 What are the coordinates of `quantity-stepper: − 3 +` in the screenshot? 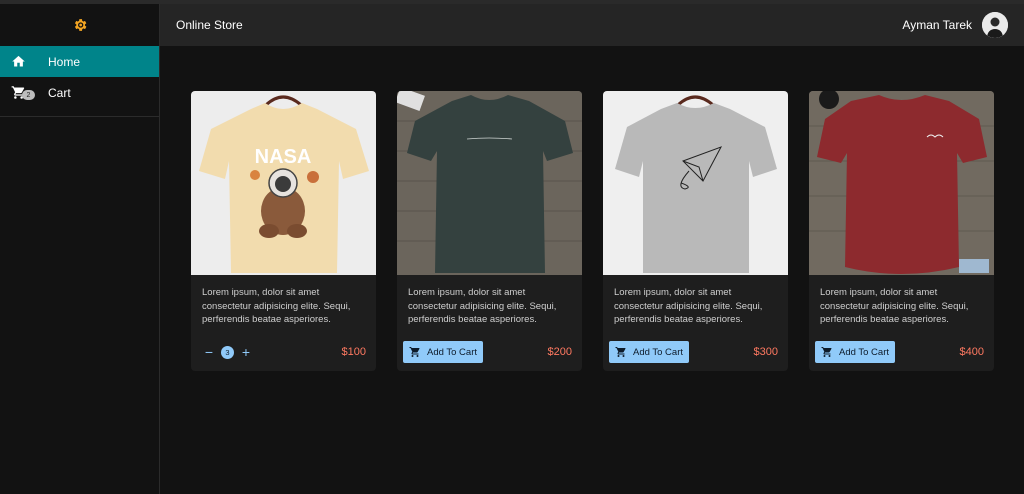 It's located at (224, 352).